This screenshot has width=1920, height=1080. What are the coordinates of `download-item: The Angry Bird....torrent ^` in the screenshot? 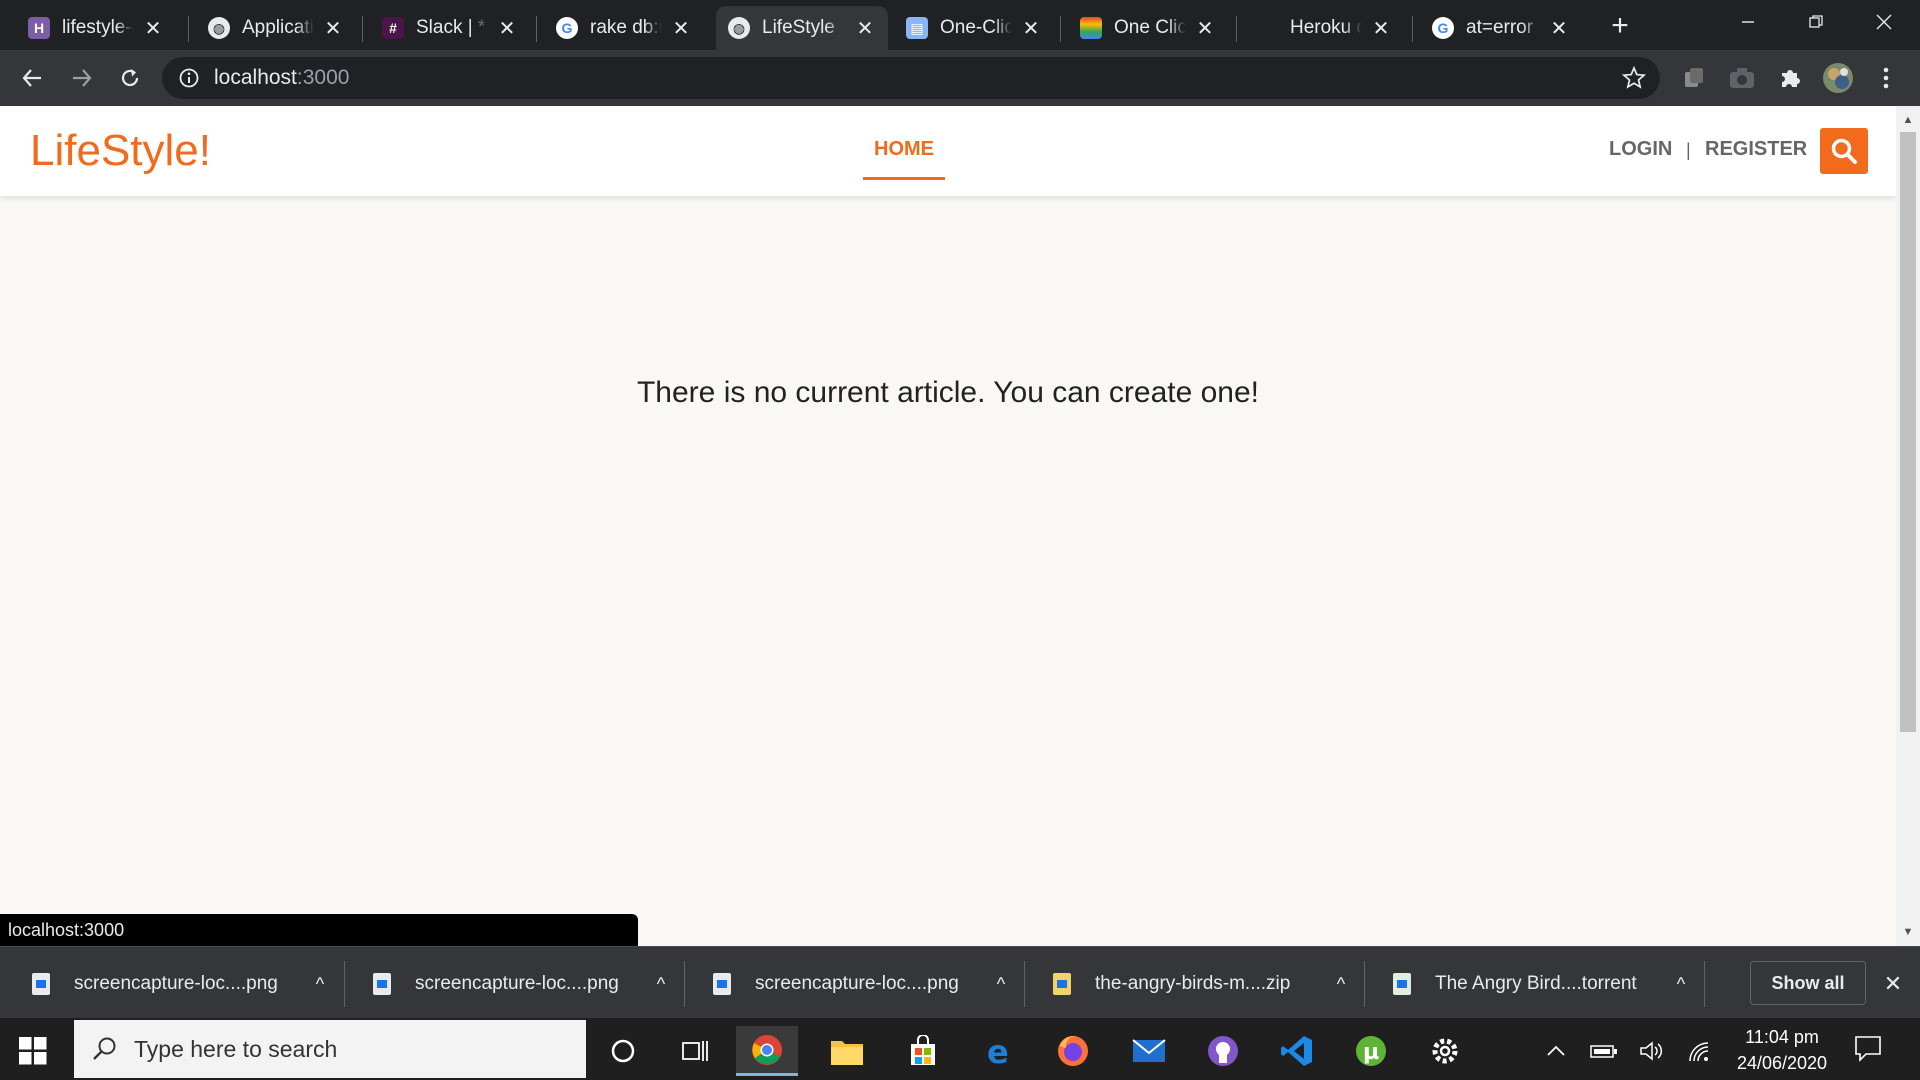 It's located at (1527, 984).